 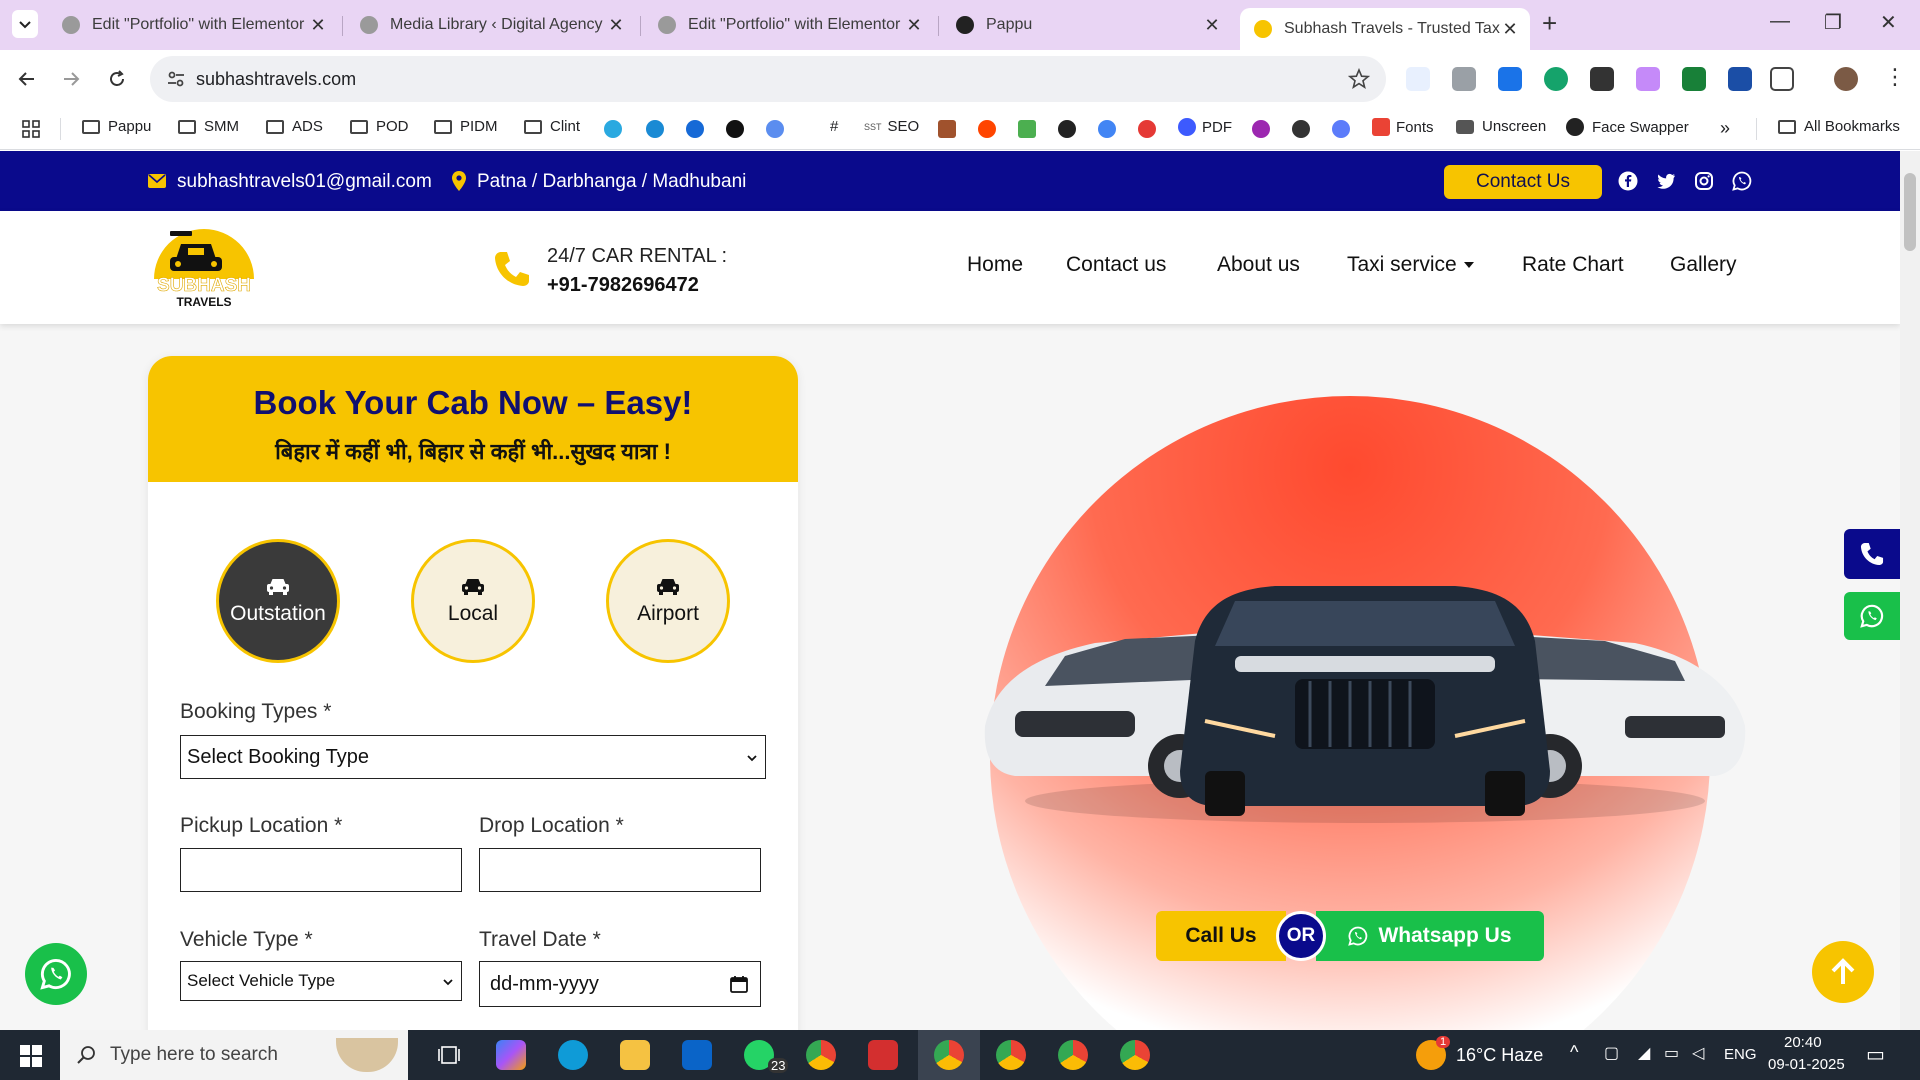 I want to click on trip-type-local: Local, so click(x=473, y=601).